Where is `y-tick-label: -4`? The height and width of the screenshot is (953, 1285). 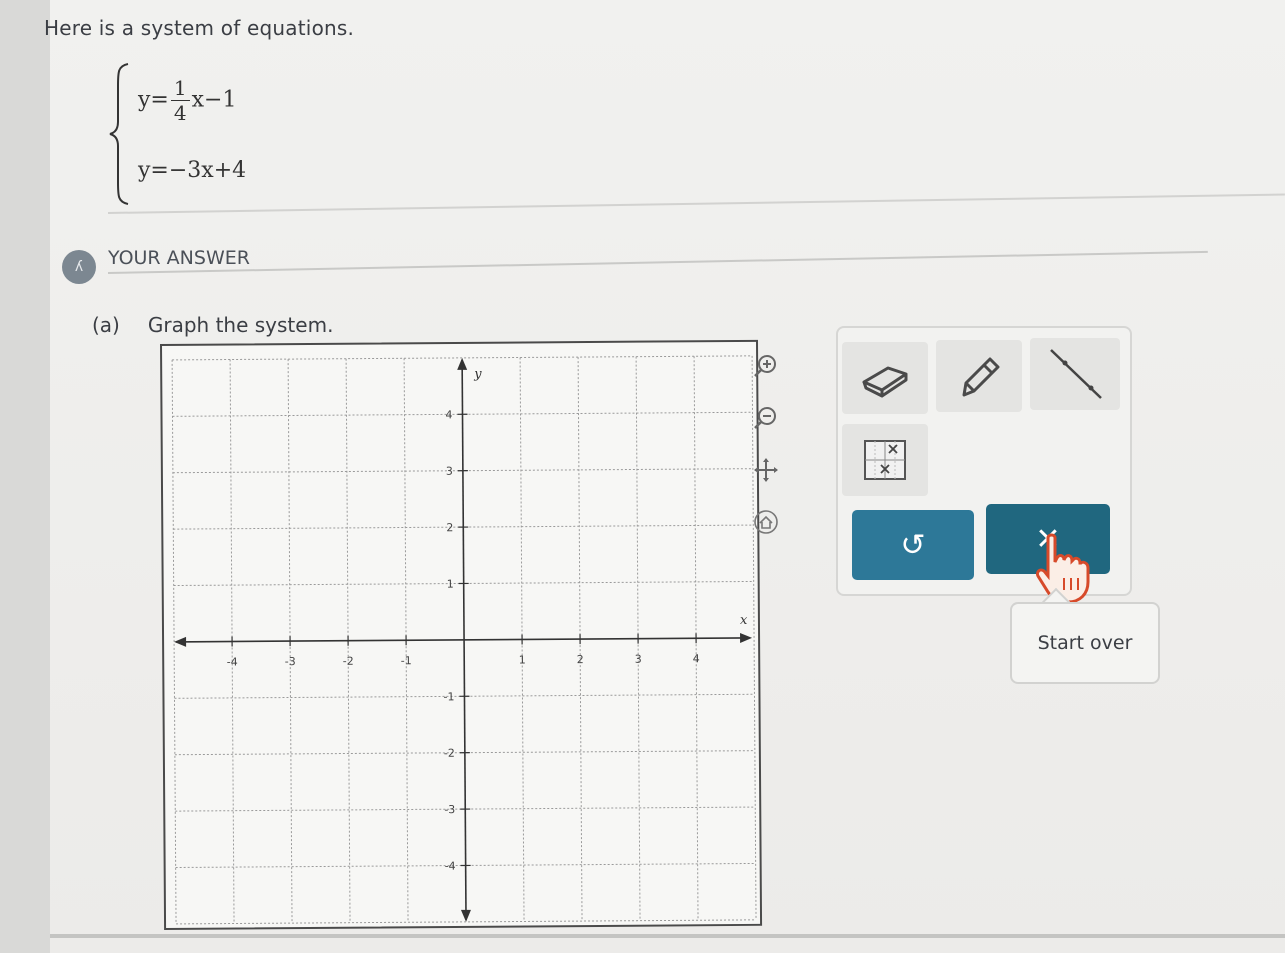 y-tick-label: -4 is located at coordinates (450, 866).